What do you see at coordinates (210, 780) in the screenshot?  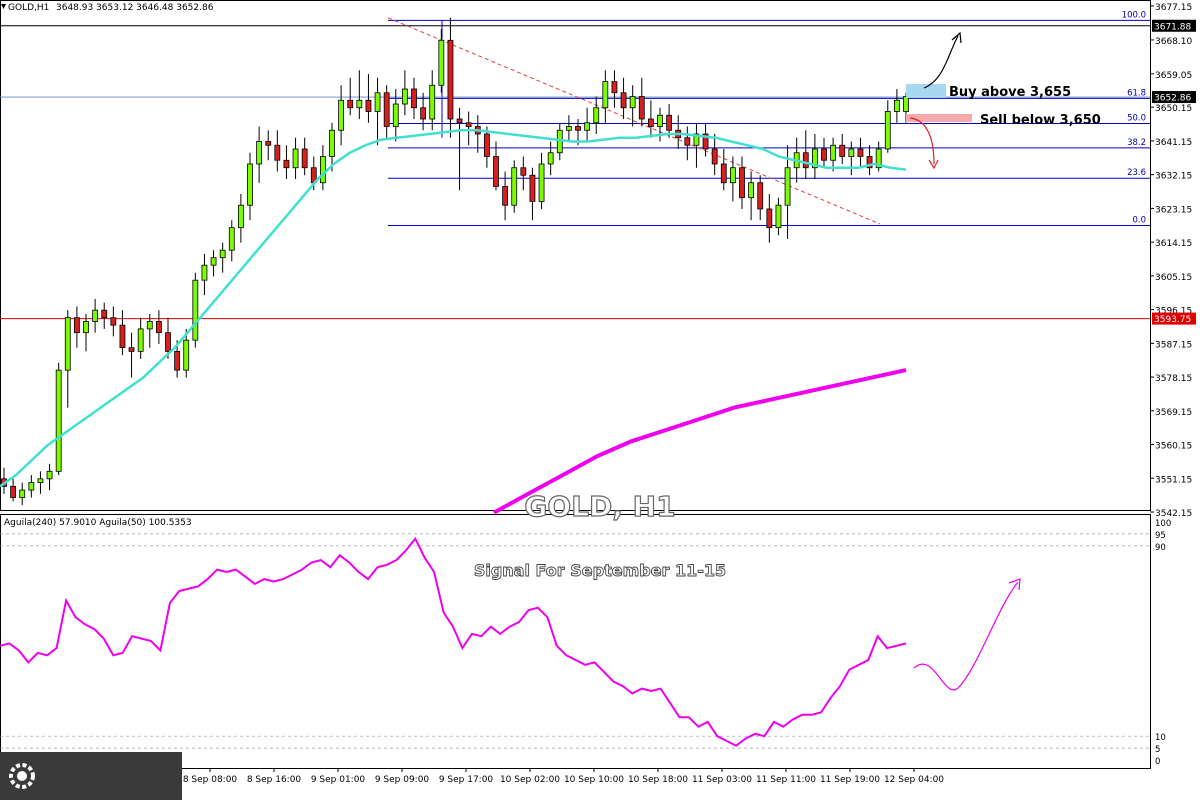 I see `x-tick-label: 8 Sep 08:00` at bounding box center [210, 780].